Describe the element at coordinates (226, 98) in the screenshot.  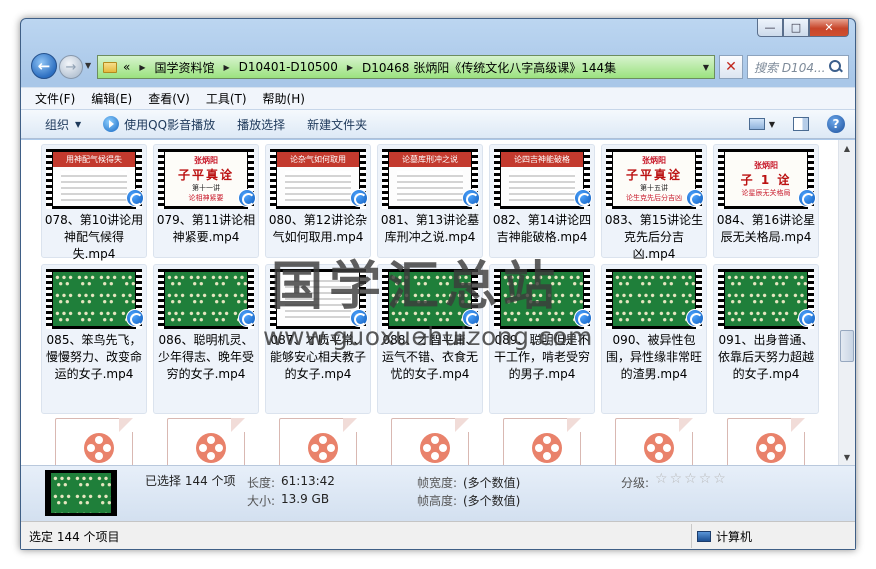
I see `menu-tools: 工具(T)` at that location.